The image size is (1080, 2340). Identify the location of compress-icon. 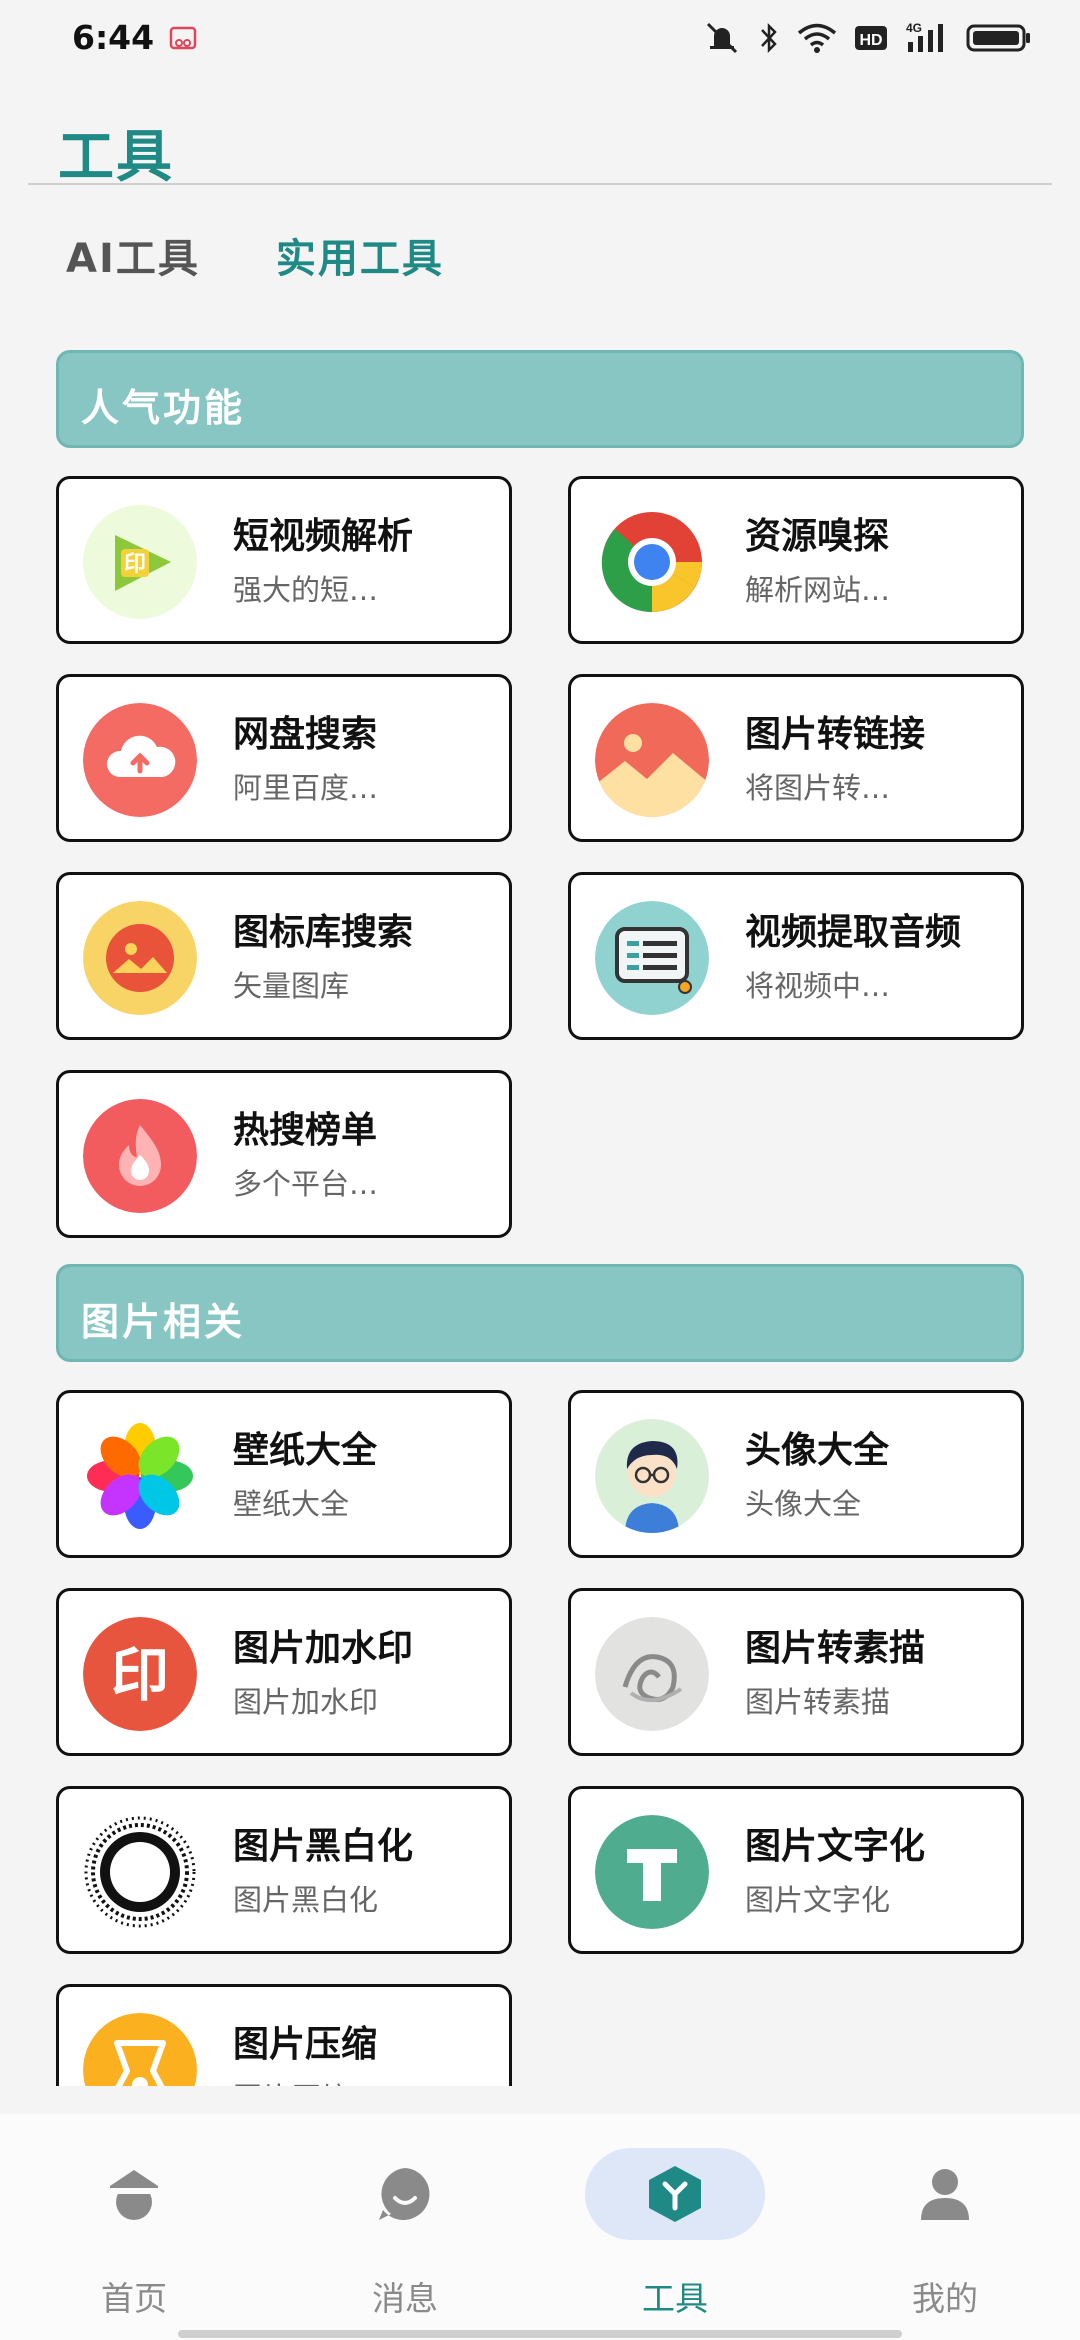
(140, 2049).